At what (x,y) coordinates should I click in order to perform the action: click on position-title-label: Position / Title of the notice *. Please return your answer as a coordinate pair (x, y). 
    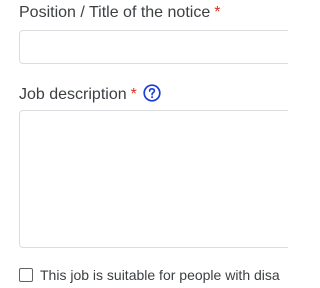
    Looking at the image, I should click on (119, 13).